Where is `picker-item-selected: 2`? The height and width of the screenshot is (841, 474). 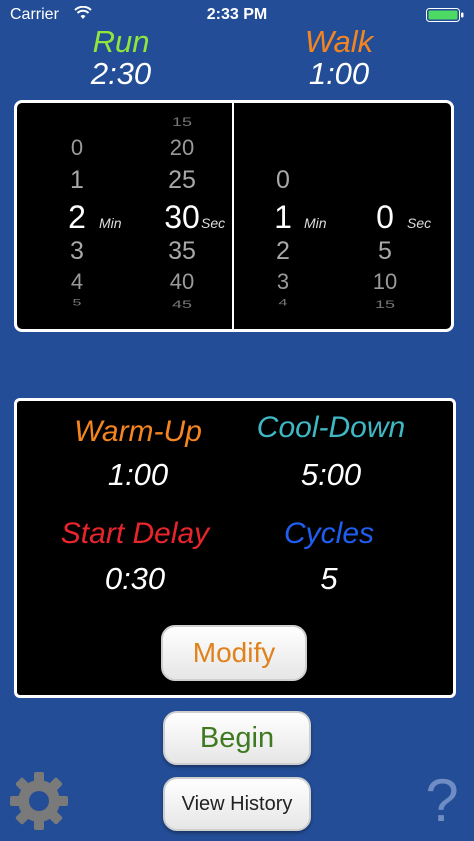 picker-item-selected: 2 is located at coordinates (77, 217).